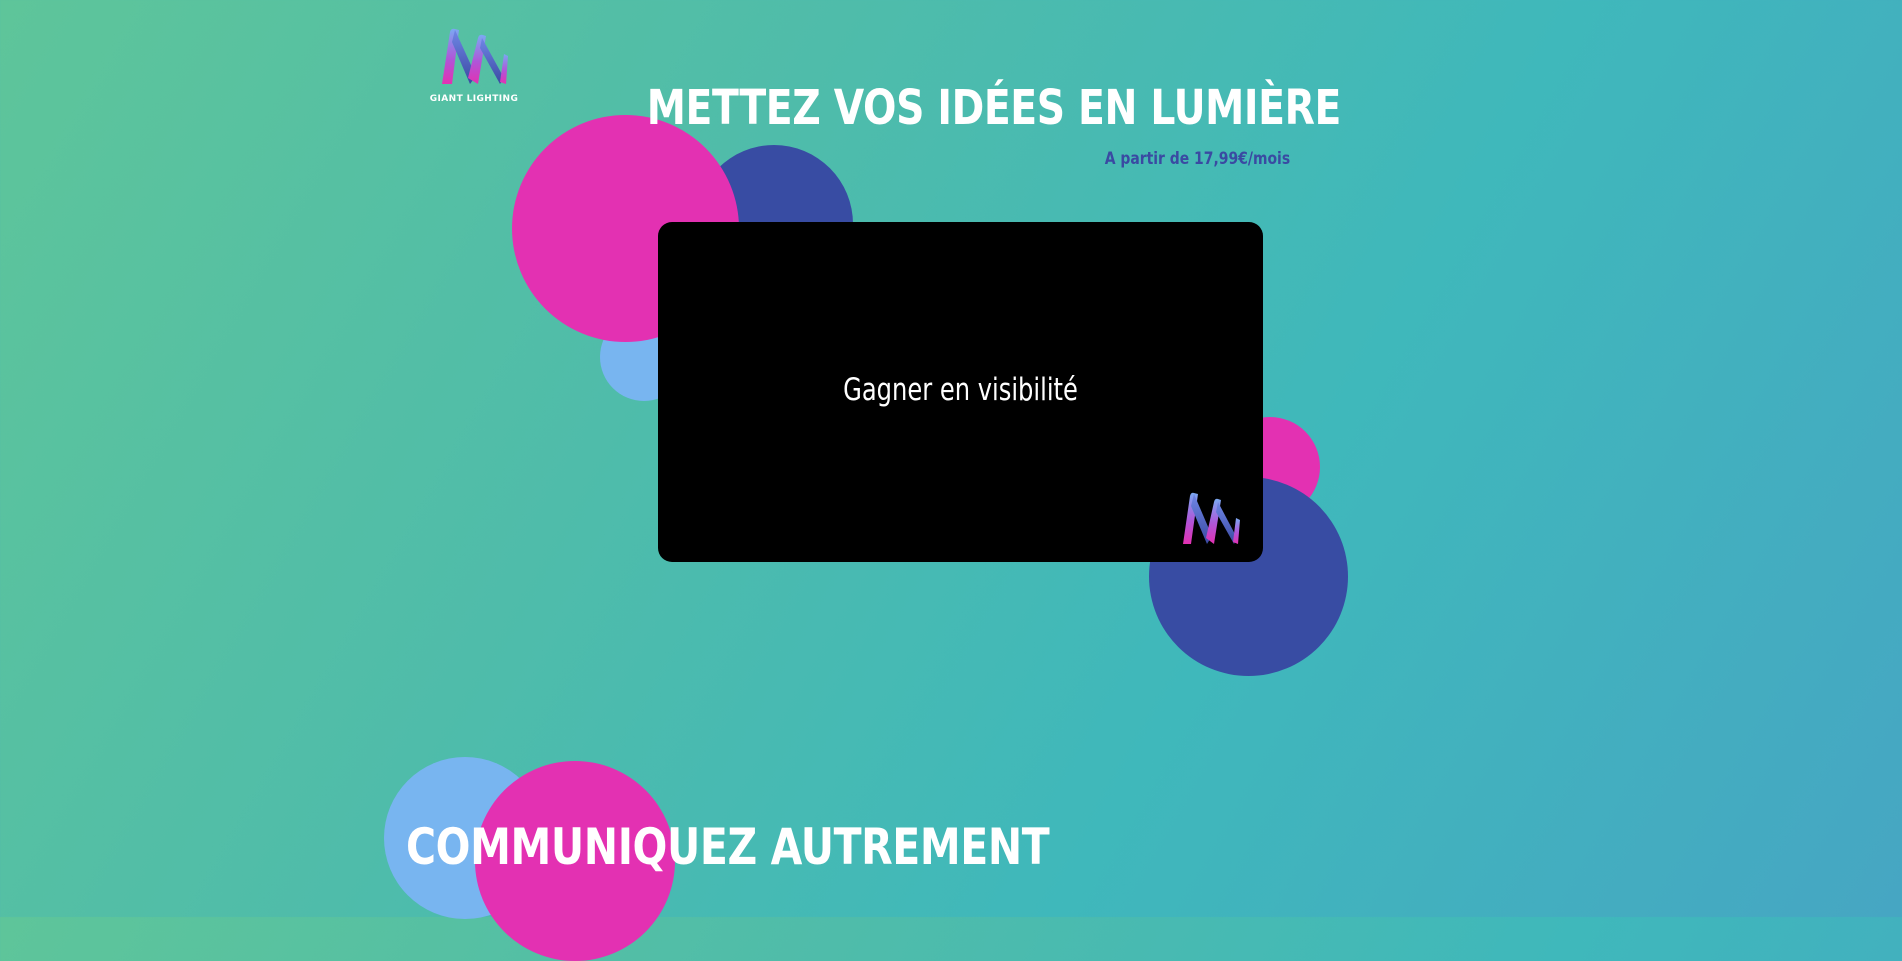 The height and width of the screenshot is (961, 1902). What do you see at coordinates (474, 99) in the screenshot?
I see `brand-name: GIANT LIGHTING` at bounding box center [474, 99].